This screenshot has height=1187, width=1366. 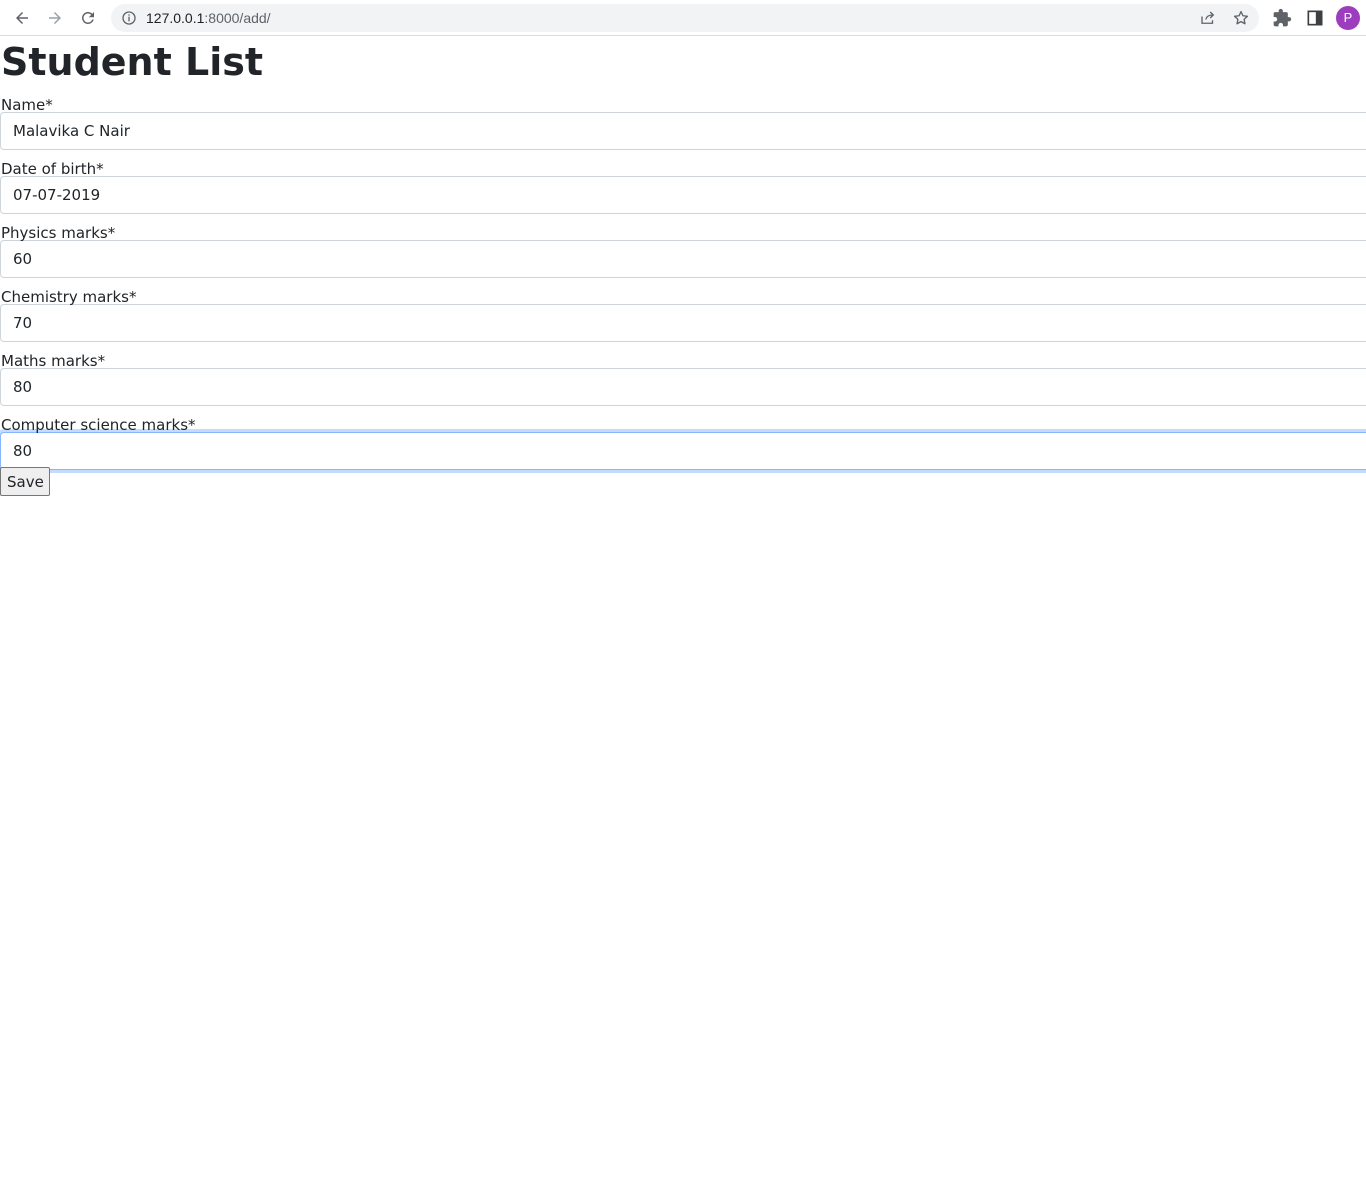 What do you see at coordinates (683, 131) in the screenshot?
I see `name-input` at bounding box center [683, 131].